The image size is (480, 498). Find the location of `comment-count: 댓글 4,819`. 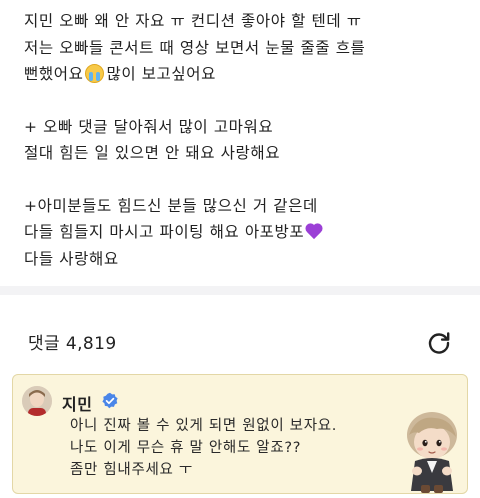

comment-count: 댓글 4,819 is located at coordinates (72, 344).